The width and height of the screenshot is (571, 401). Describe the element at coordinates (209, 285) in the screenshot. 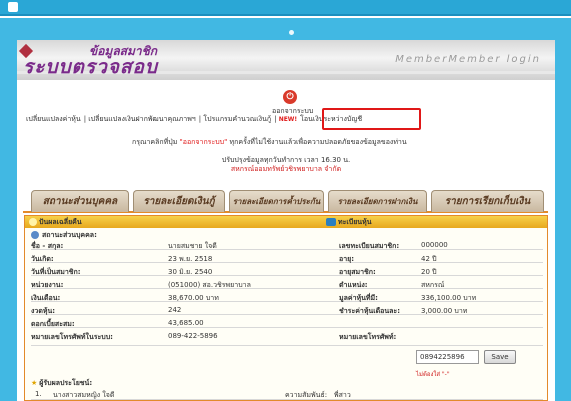

I see `row-value: (051000) สอ.วชิรพยาบาล` at that location.